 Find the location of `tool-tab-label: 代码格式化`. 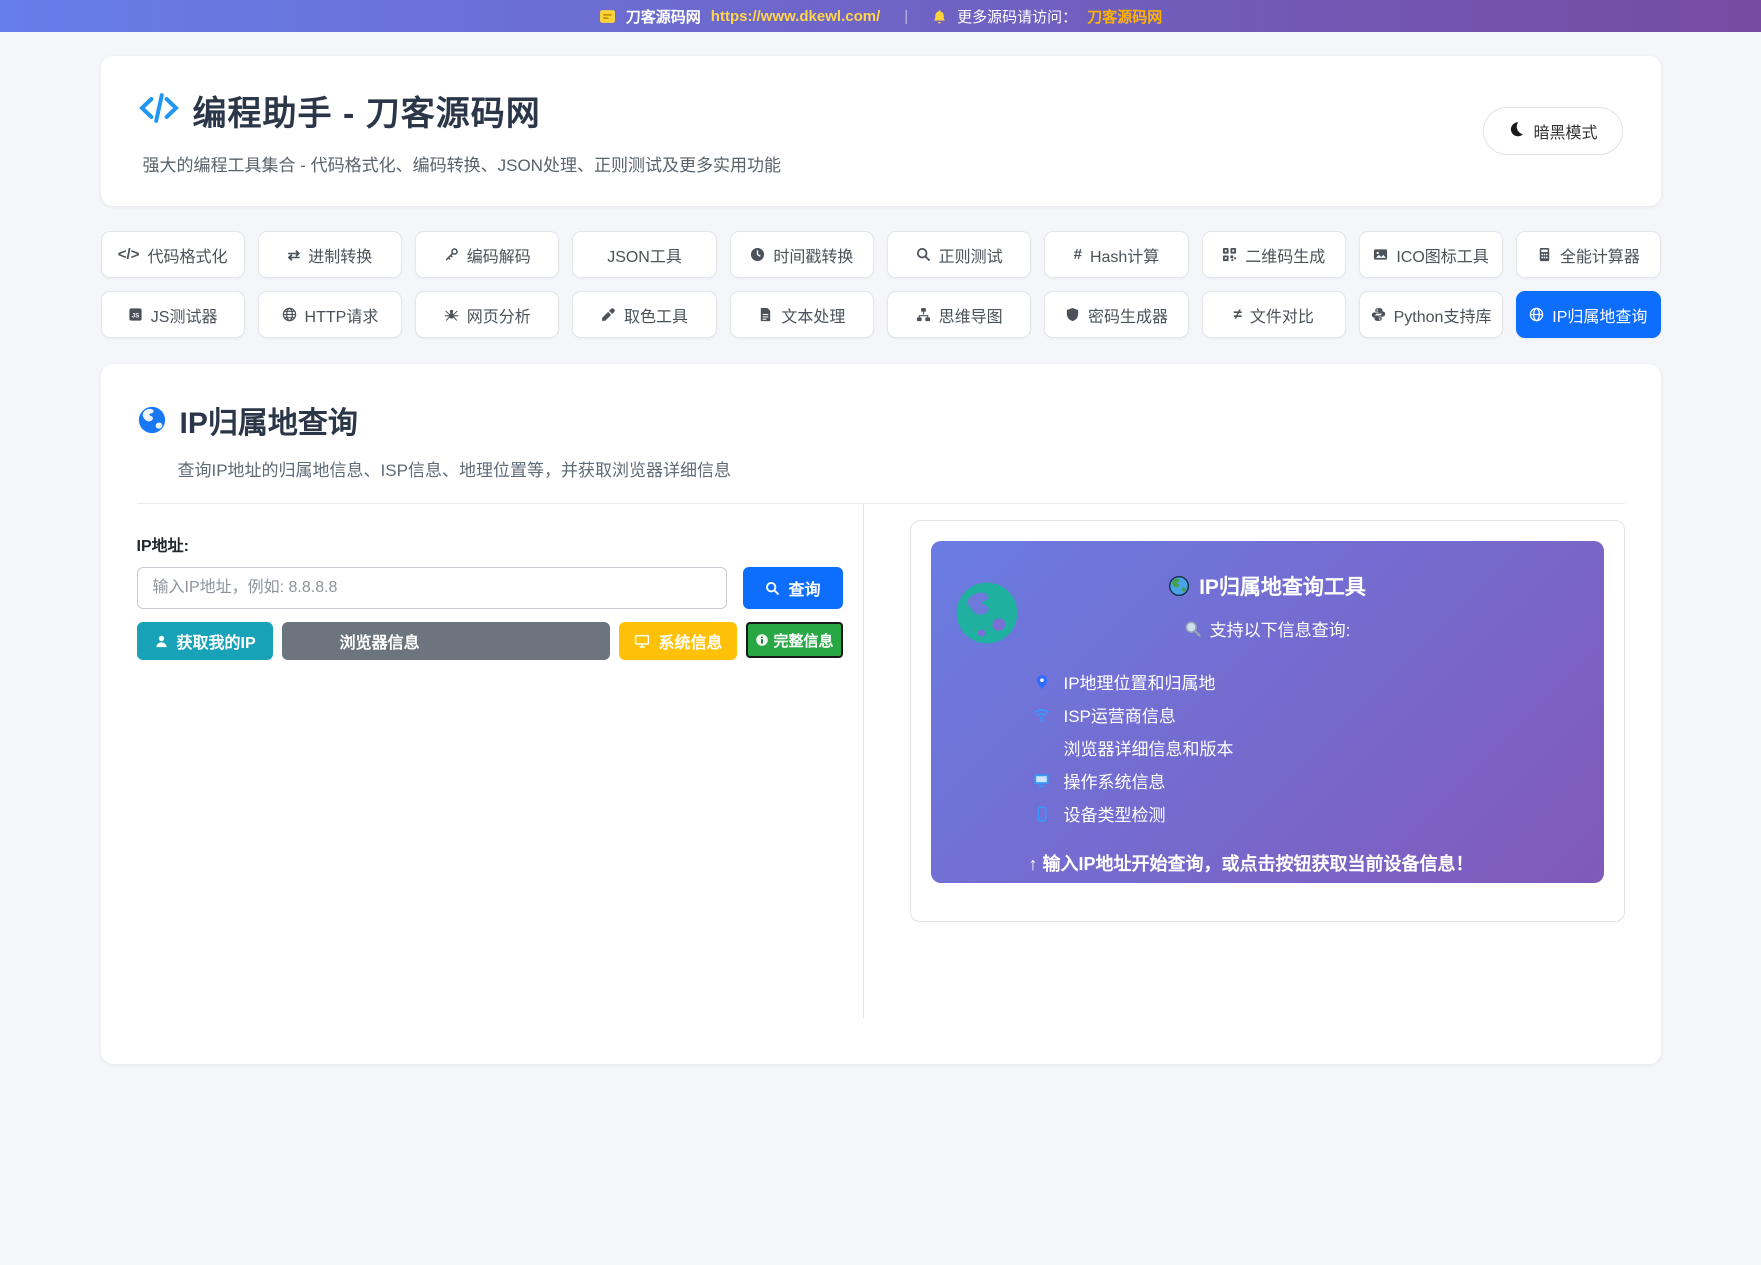

tool-tab-label: 代码格式化 is located at coordinates (187, 257).